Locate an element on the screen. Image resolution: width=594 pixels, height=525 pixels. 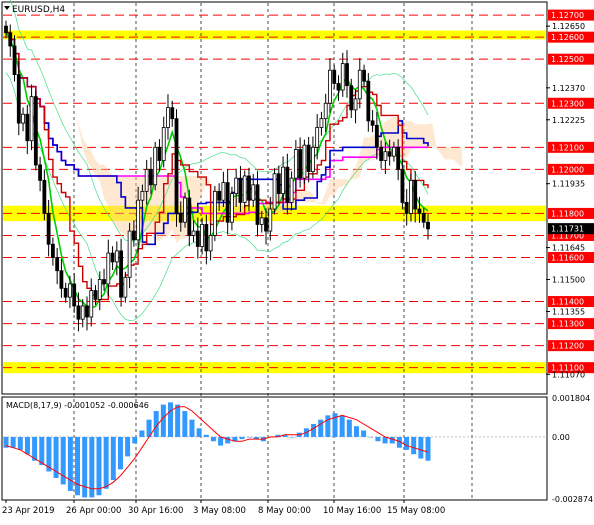
price-tick-label-2: 1.12225 is located at coordinates (568, 120).